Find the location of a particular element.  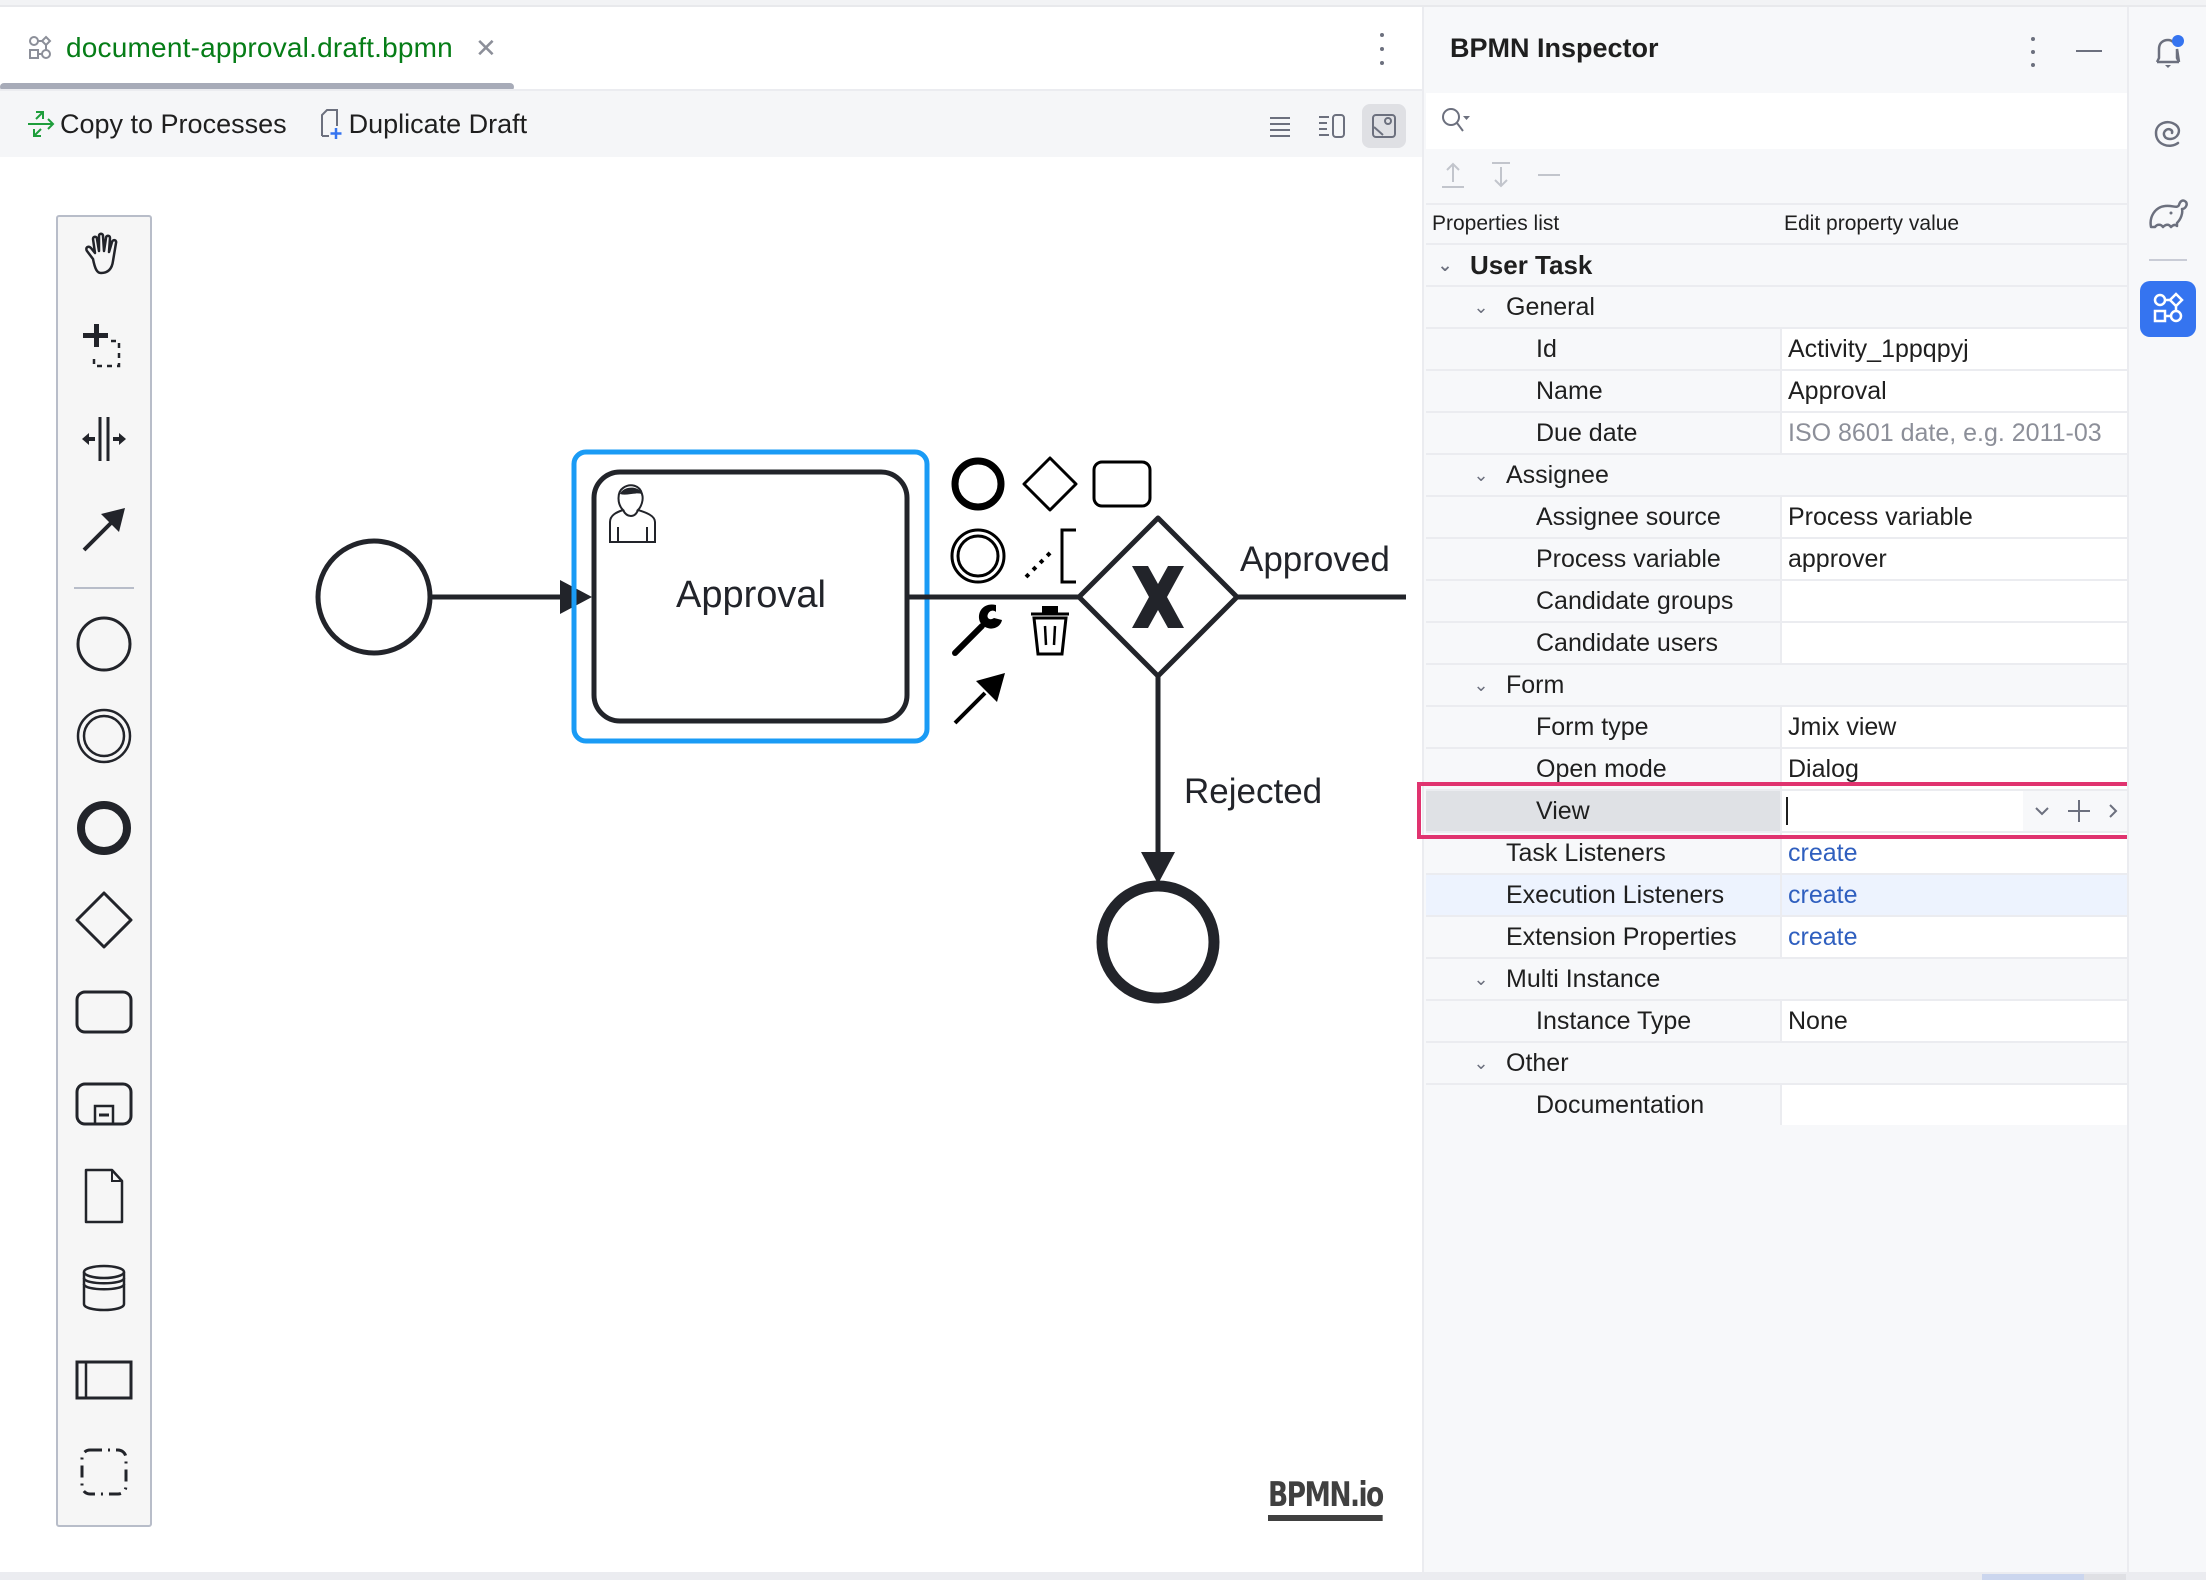

move-down-icon is located at coordinates (1501, 175).